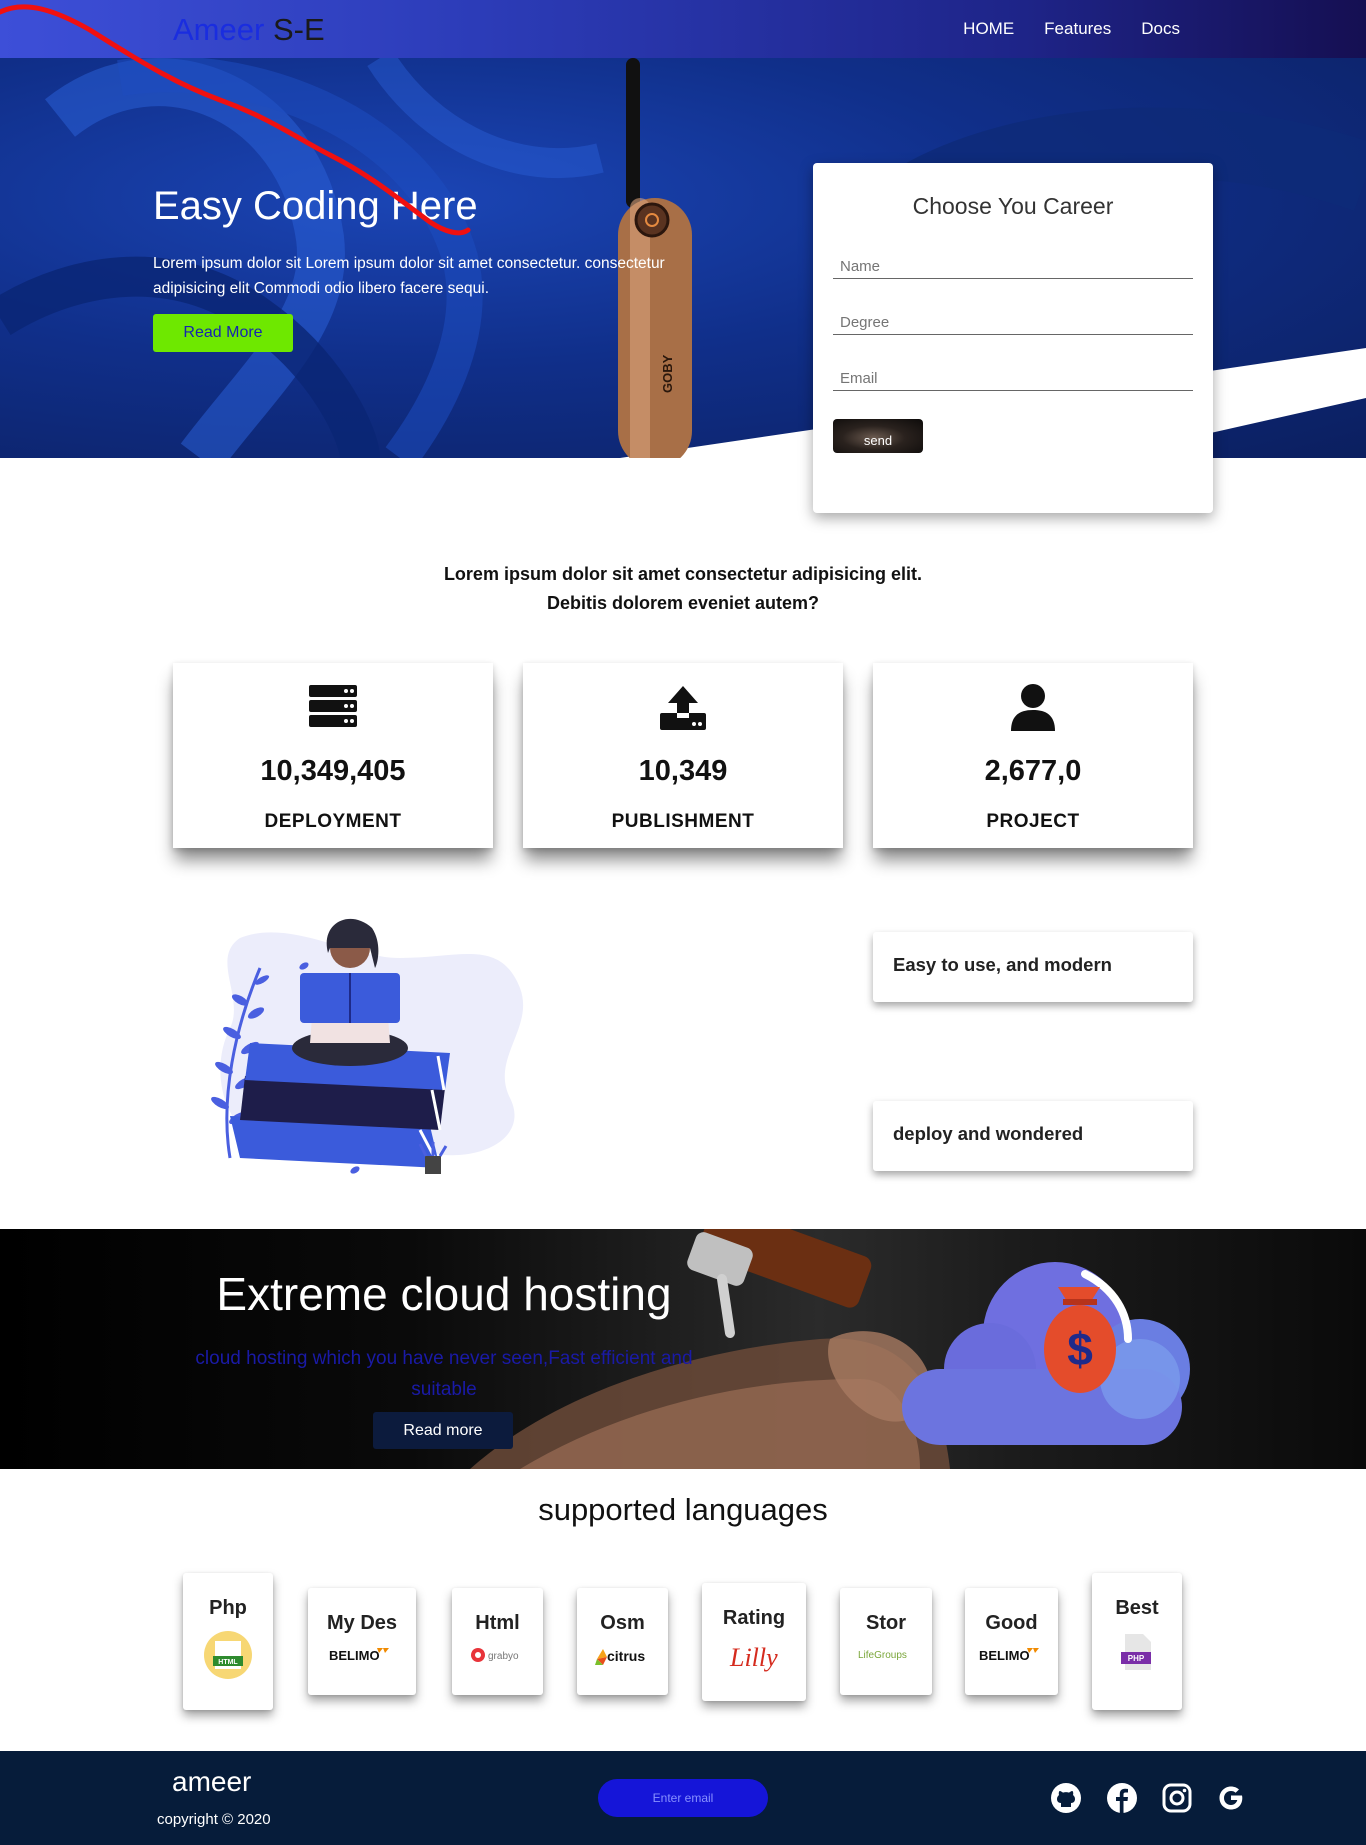  I want to click on nav-link-features: Features, so click(1077, 29).